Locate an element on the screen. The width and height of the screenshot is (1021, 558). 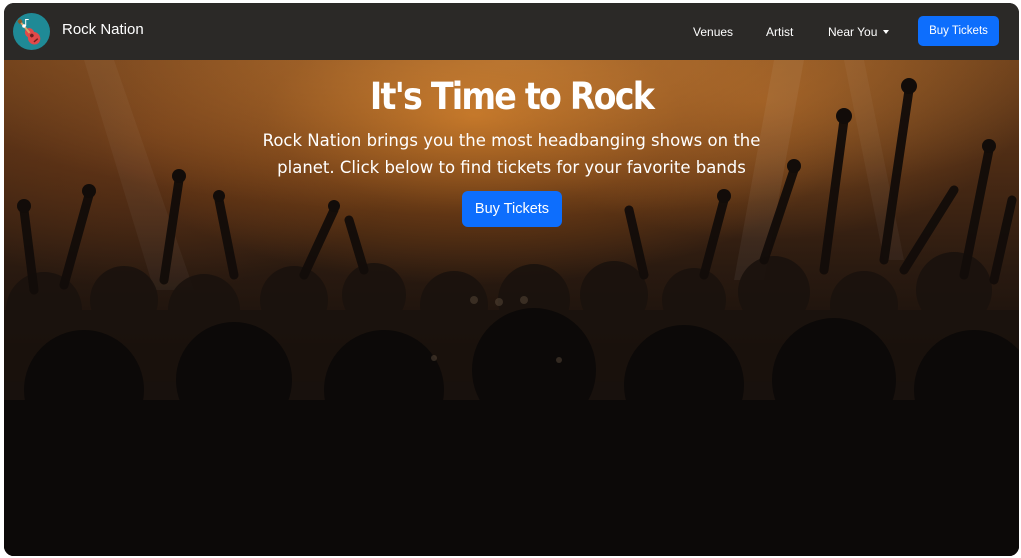
nav-dropdown-near-you: Near You is located at coordinates (859, 32).